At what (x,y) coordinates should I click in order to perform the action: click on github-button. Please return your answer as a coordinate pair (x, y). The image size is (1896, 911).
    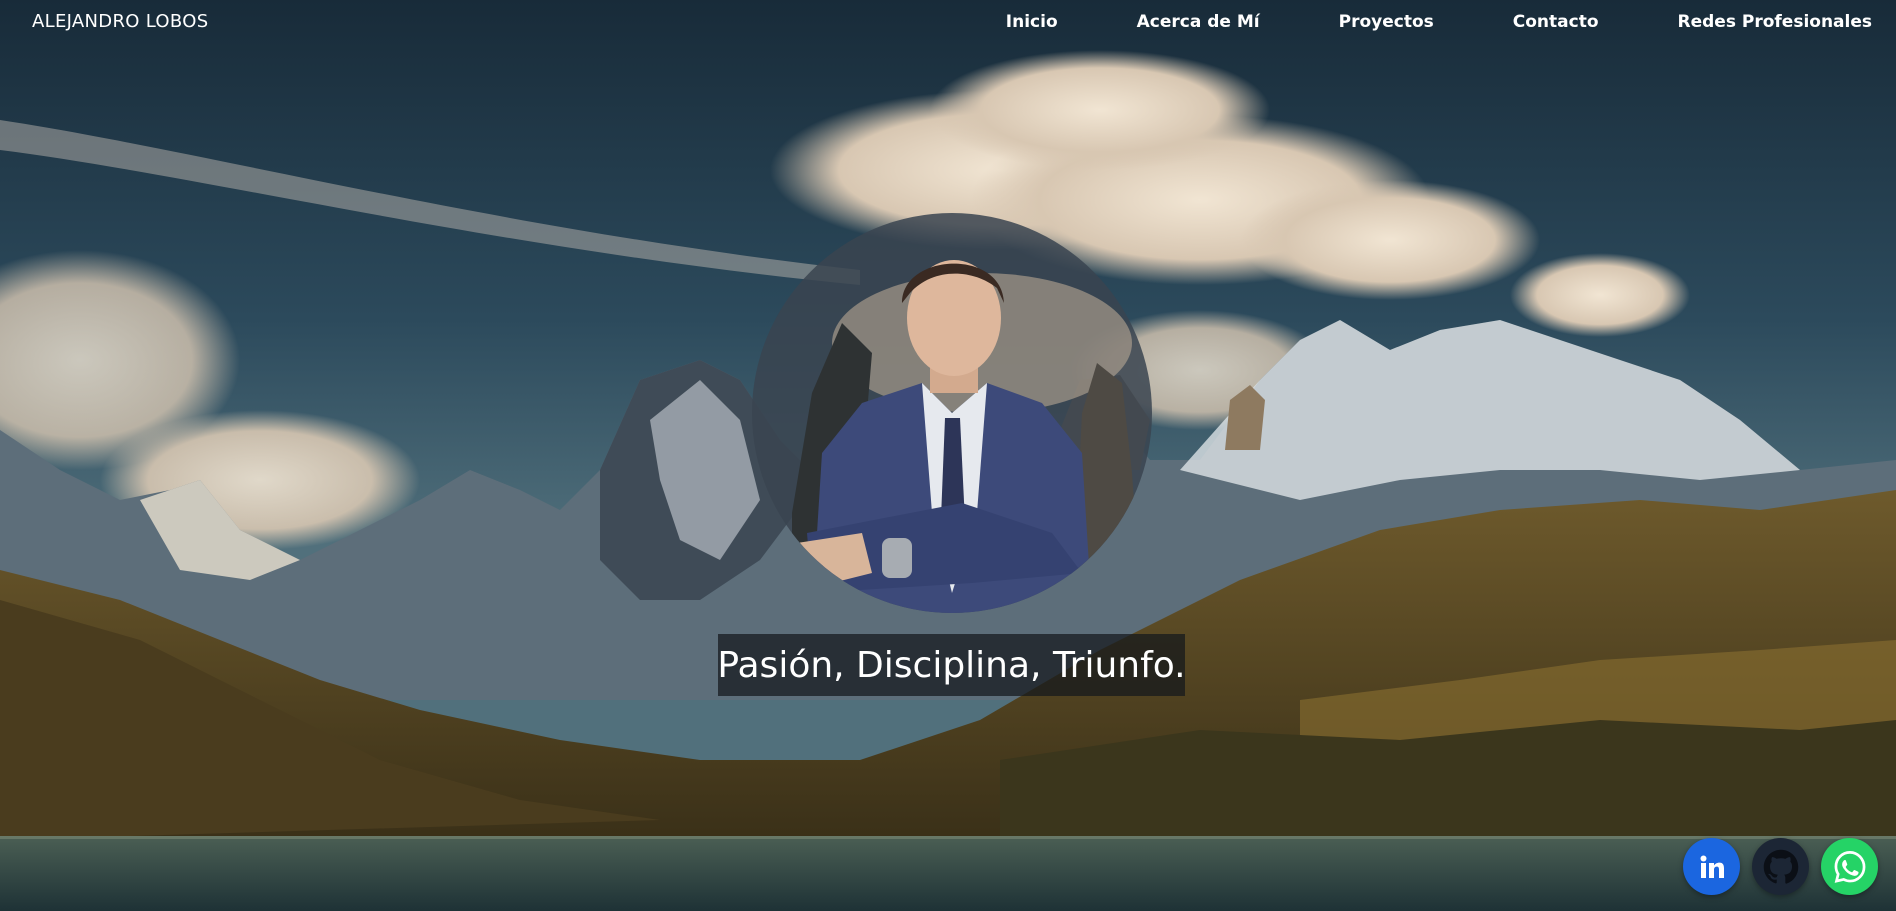
    Looking at the image, I should click on (1780, 866).